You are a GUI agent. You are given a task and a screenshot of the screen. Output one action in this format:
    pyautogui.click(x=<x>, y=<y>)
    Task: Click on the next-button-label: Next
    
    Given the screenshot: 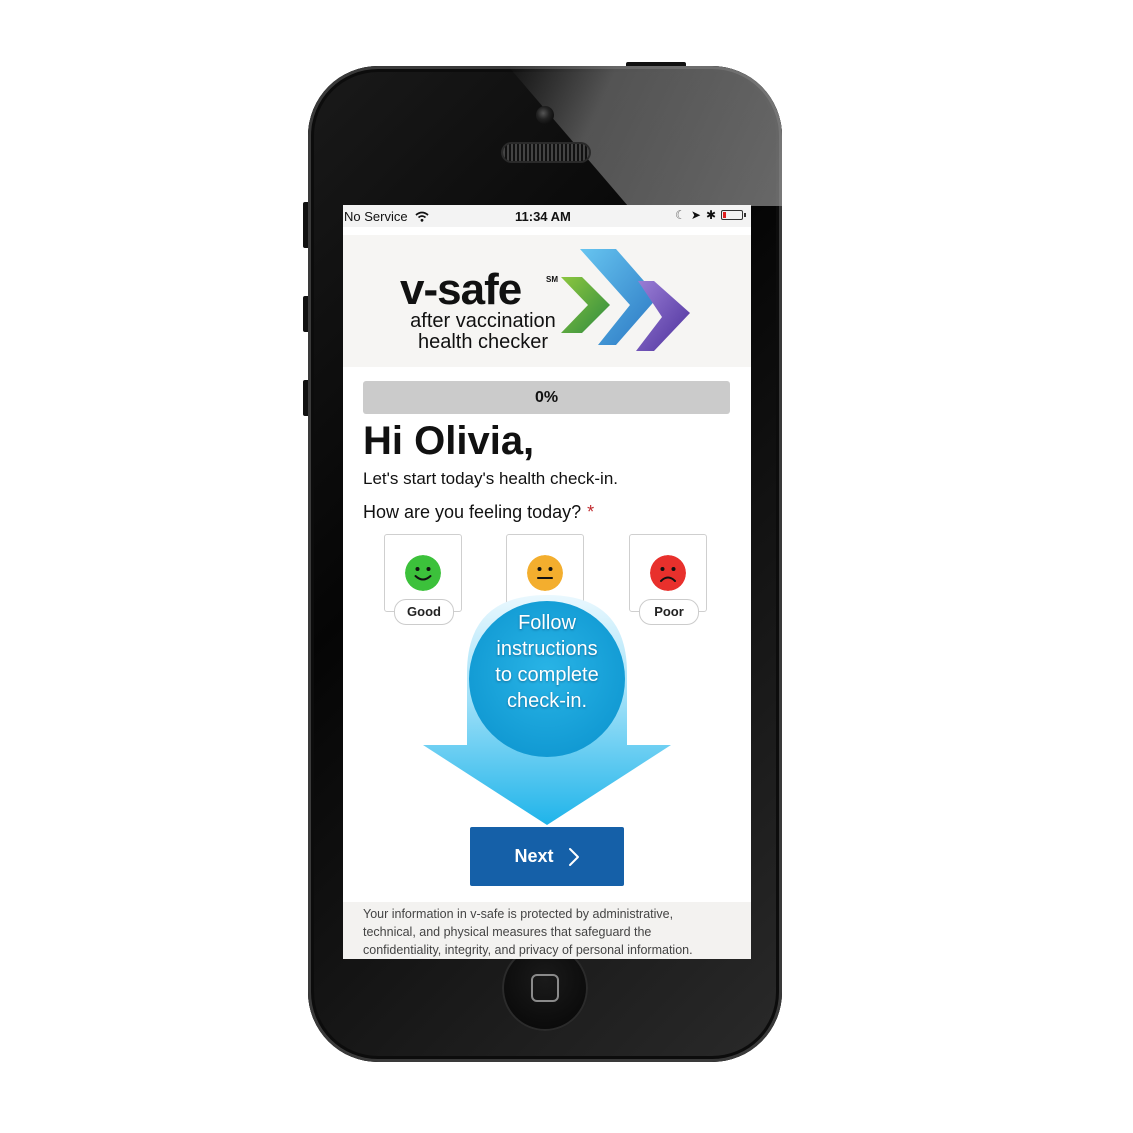 What is the action you would take?
    pyautogui.click(x=534, y=856)
    